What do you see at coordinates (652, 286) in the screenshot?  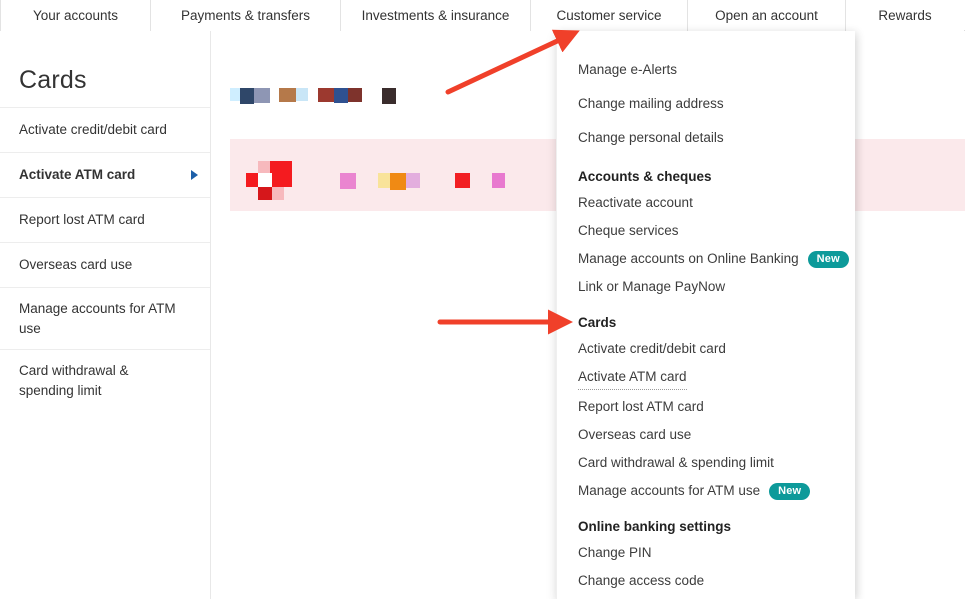 I see `dropdown-item-label: Link or Manage PayNow` at bounding box center [652, 286].